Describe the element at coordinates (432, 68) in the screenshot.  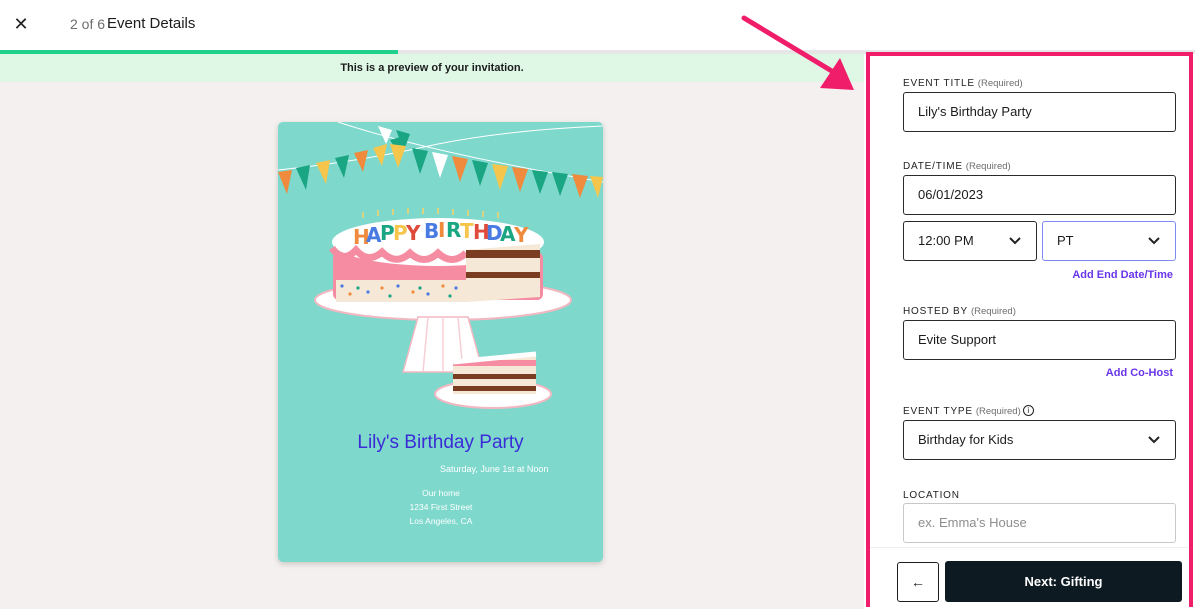
I see `preview-banner: This is a preview of your invitation.` at that location.